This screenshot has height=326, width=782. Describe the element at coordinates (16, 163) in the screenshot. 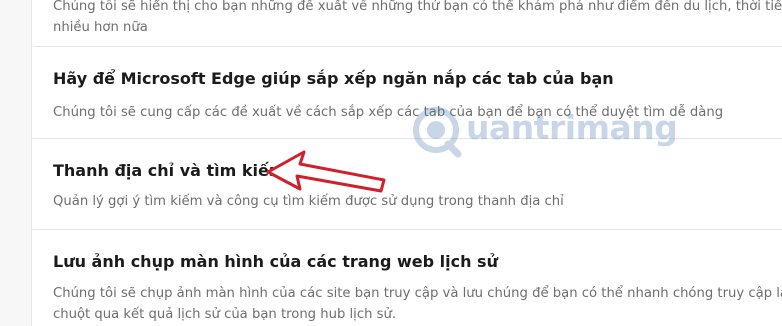

I see `settings-sidebar-edge` at that location.